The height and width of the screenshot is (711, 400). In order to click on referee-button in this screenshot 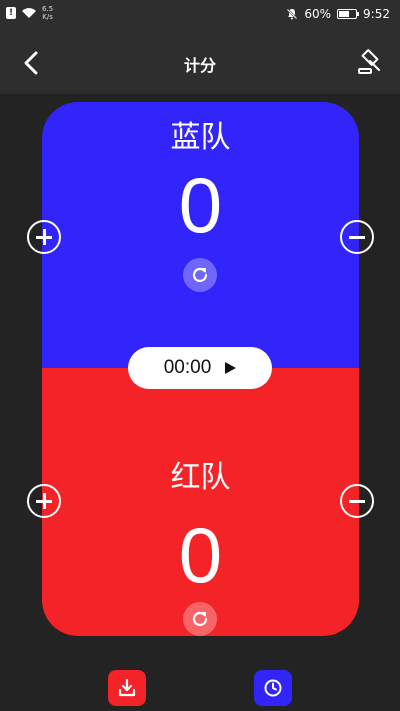, I will do `click(370, 62)`.